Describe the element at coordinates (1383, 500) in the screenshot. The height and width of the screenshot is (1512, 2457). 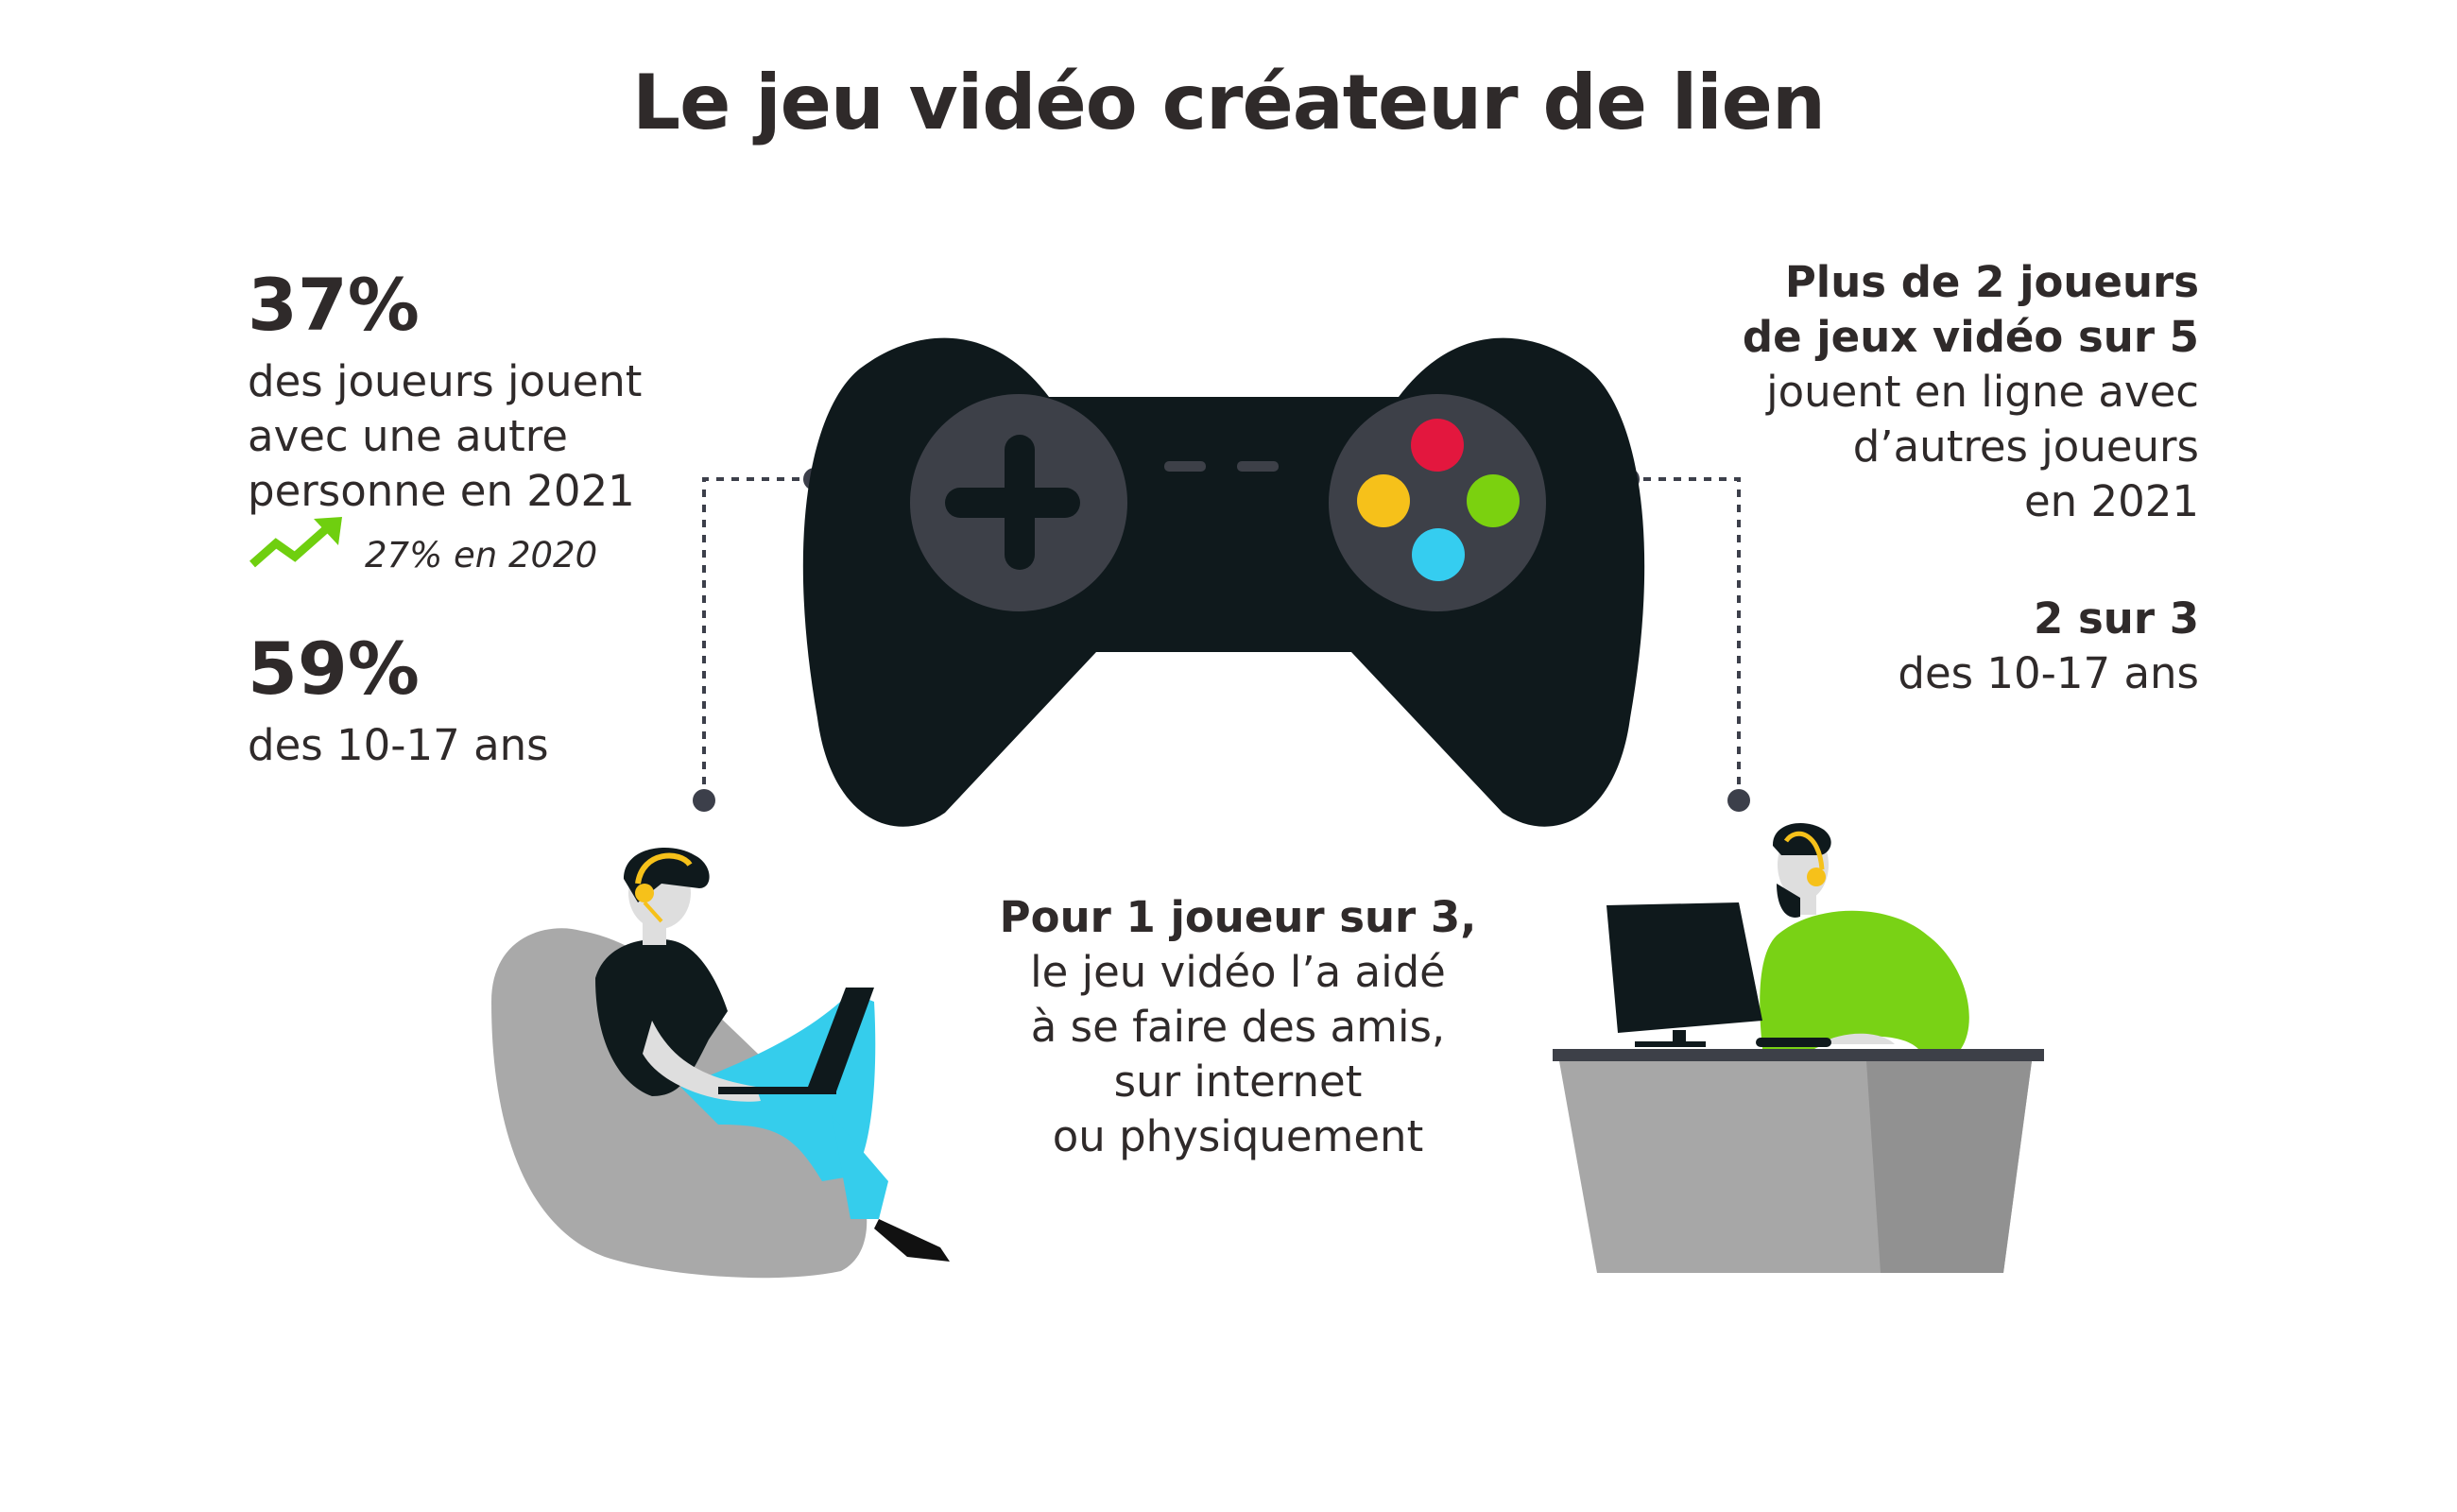
I see `button-yellow` at that location.